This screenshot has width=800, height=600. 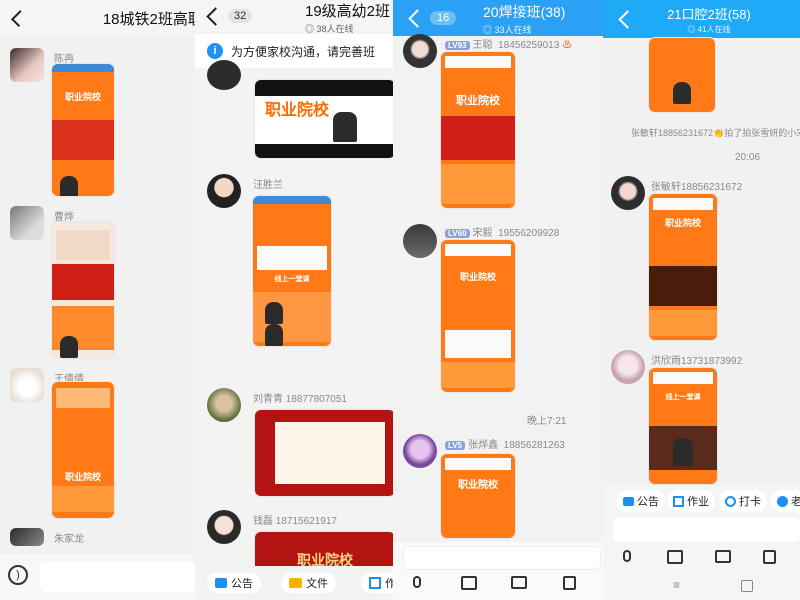 What do you see at coordinates (701, 19) in the screenshot?
I see `chat-header: 21口腔2班(58) ◎ 41人在线` at bounding box center [701, 19].